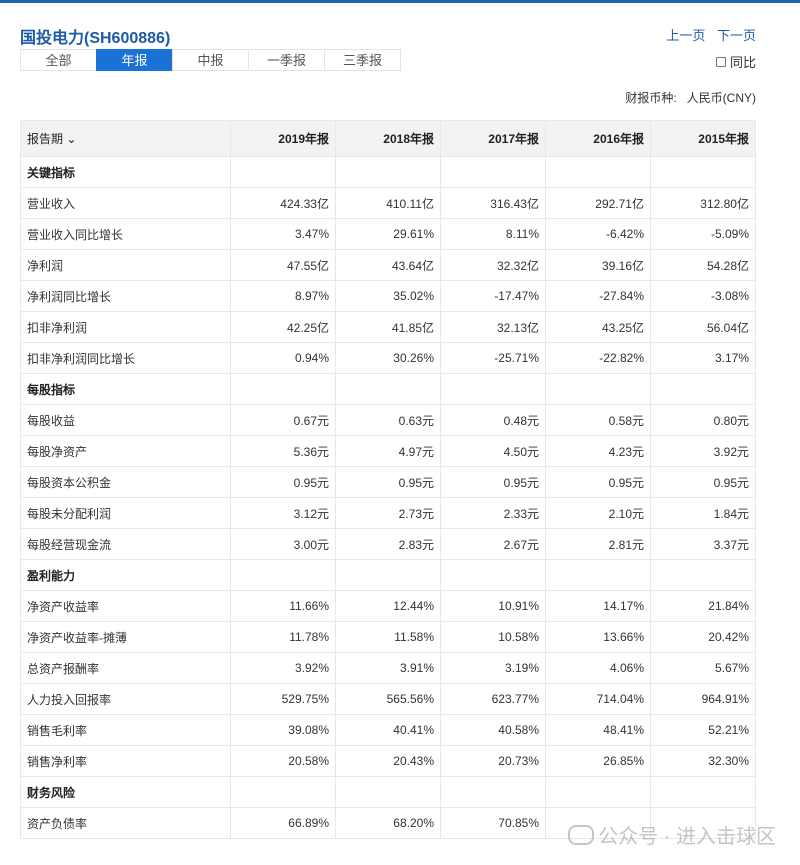 Image resolution: width=800 pixels, height=865 pixels. What do you see at coordinates (493, 699) in the screenshot?
I see `metric-value: 623.77%` at bounding box center [493, 699].